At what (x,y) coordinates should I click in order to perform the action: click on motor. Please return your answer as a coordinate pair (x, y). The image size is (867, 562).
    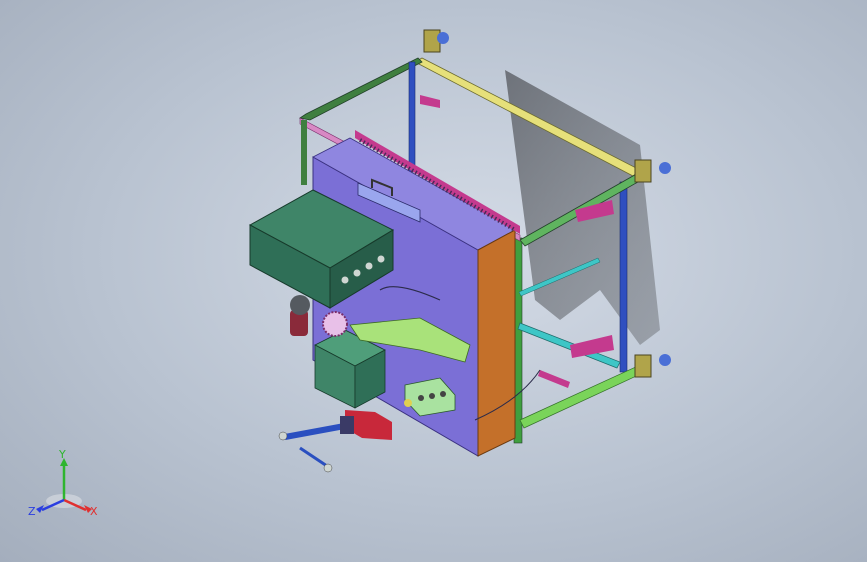
    Looking at the image, I should click on (300, 315).